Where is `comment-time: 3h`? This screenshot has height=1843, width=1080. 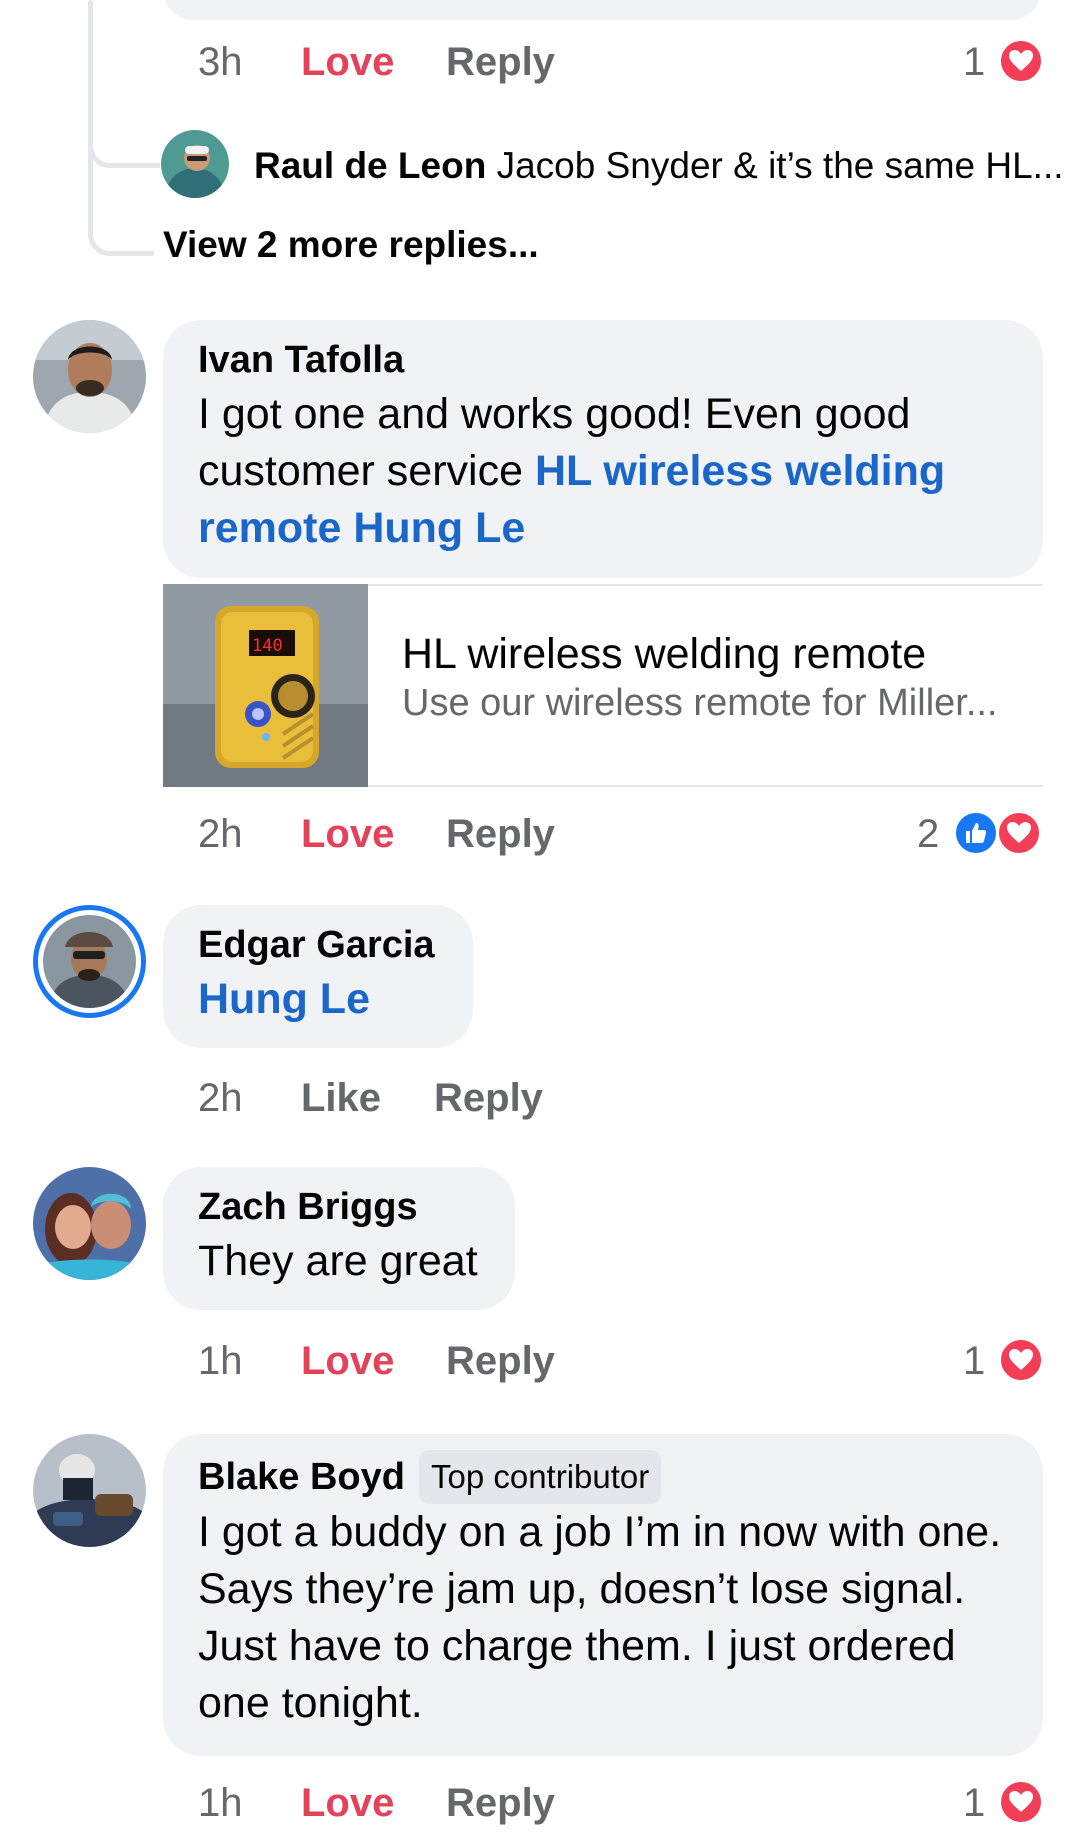 comment-time: 3h is located at coordinates (220, 62).